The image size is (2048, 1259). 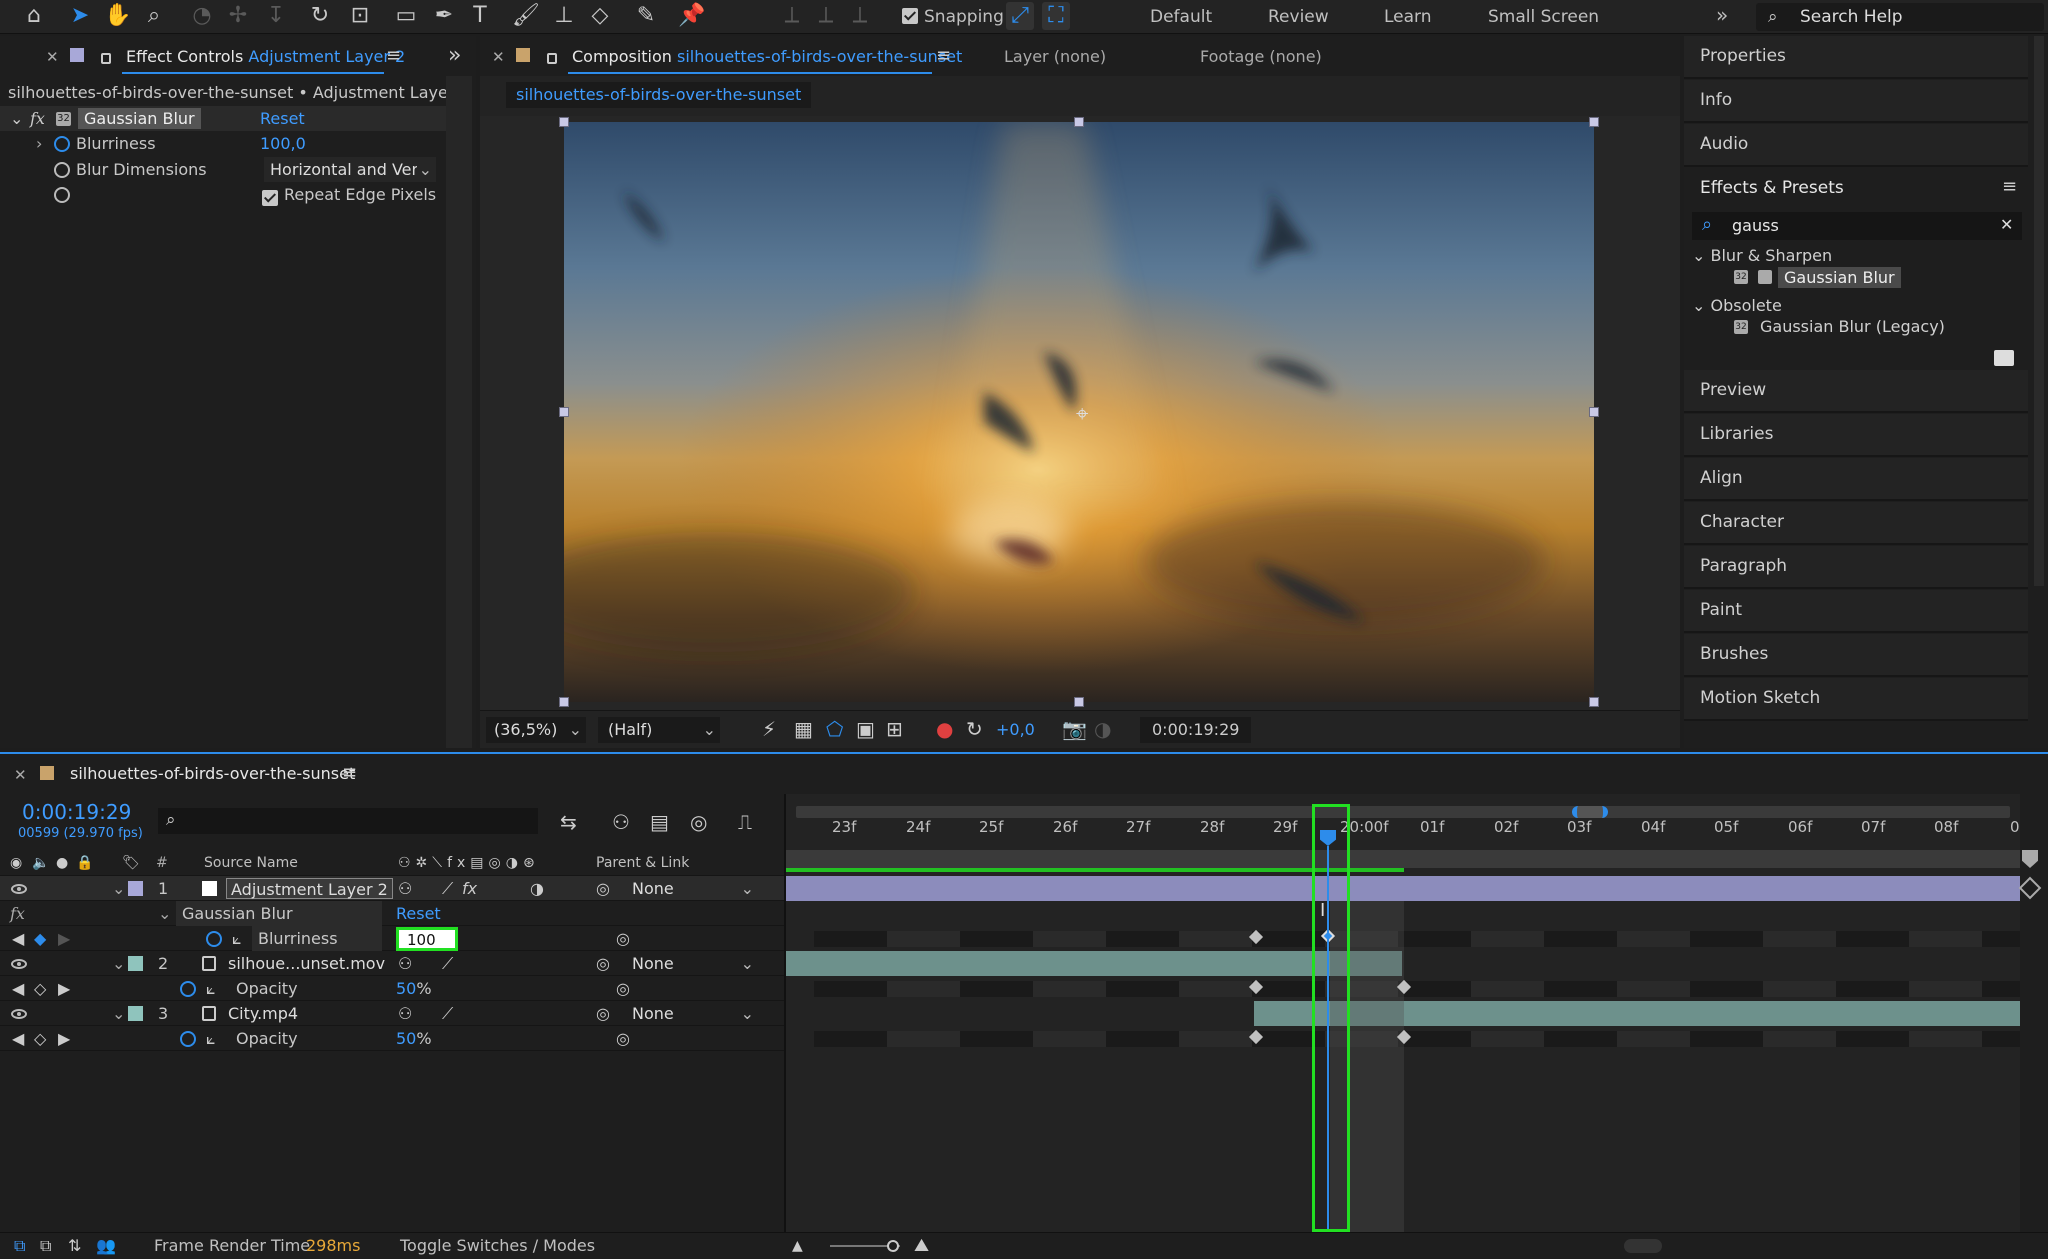 What do you see at coordinates (1196, 730) in the screenshot?
I see `current-time-display: 0:00:19:29` at bounding box center [1196, 730].